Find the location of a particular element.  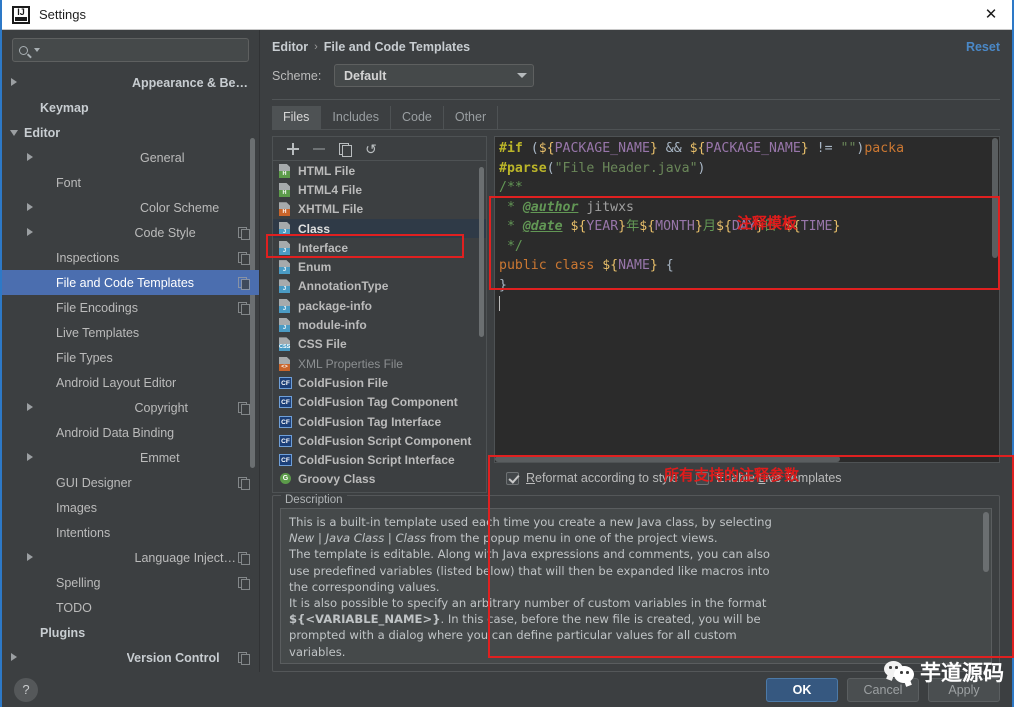

sidebar-item-todo: TODO is located at coordinates (130, 607).